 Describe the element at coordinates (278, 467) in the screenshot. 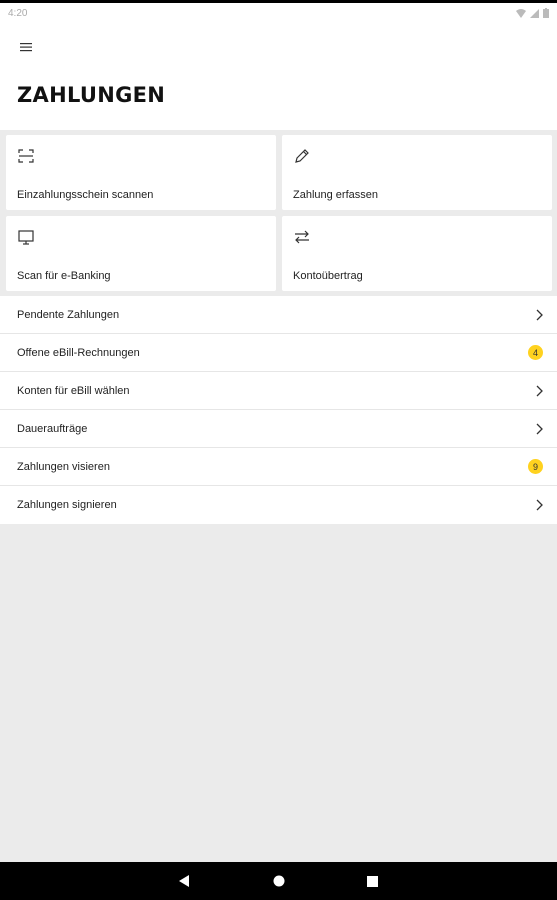

I see `list-item-approve-payments: Zahlungen visieren 9` at that location.